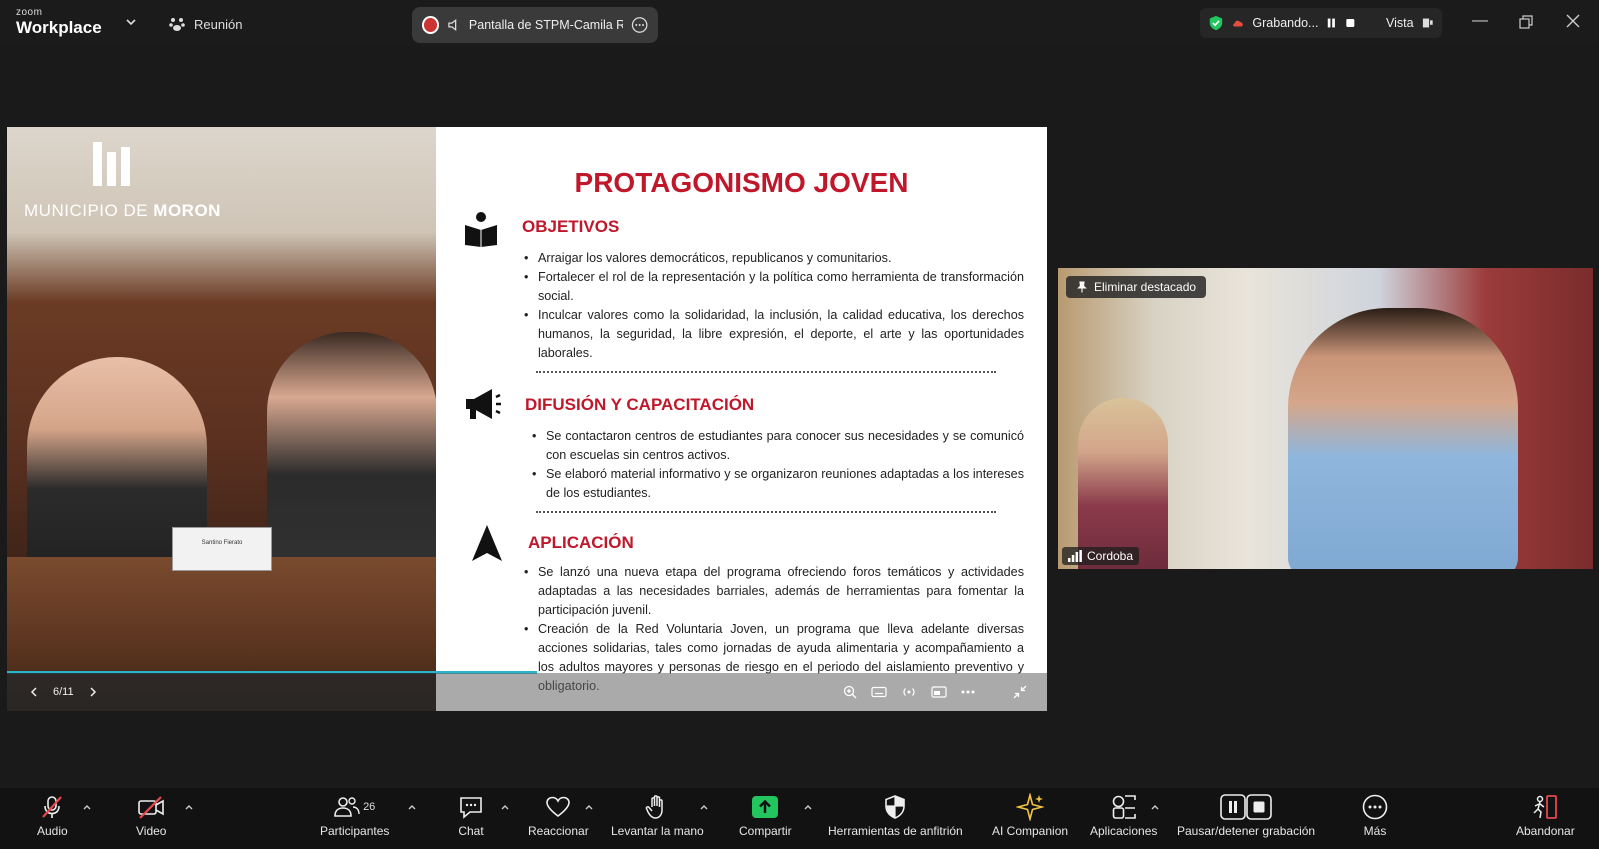 The height and width of the screenshot is (849, 1599). What do you see at coordinates (347, 807) in the screenshot?
I see `participants-icon` at bounding box center [347, 807].